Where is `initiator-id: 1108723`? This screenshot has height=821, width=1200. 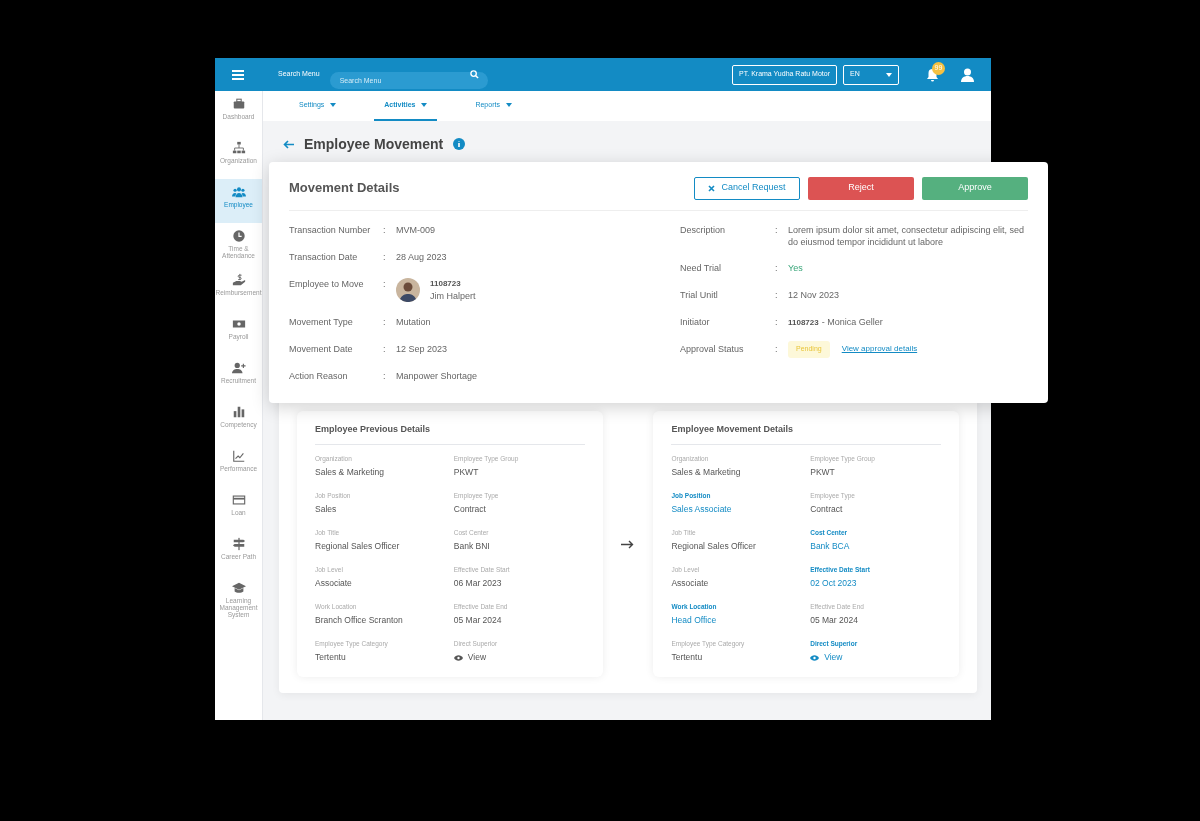
initiator-id: 1108723 is located at coordinates (803, 323).